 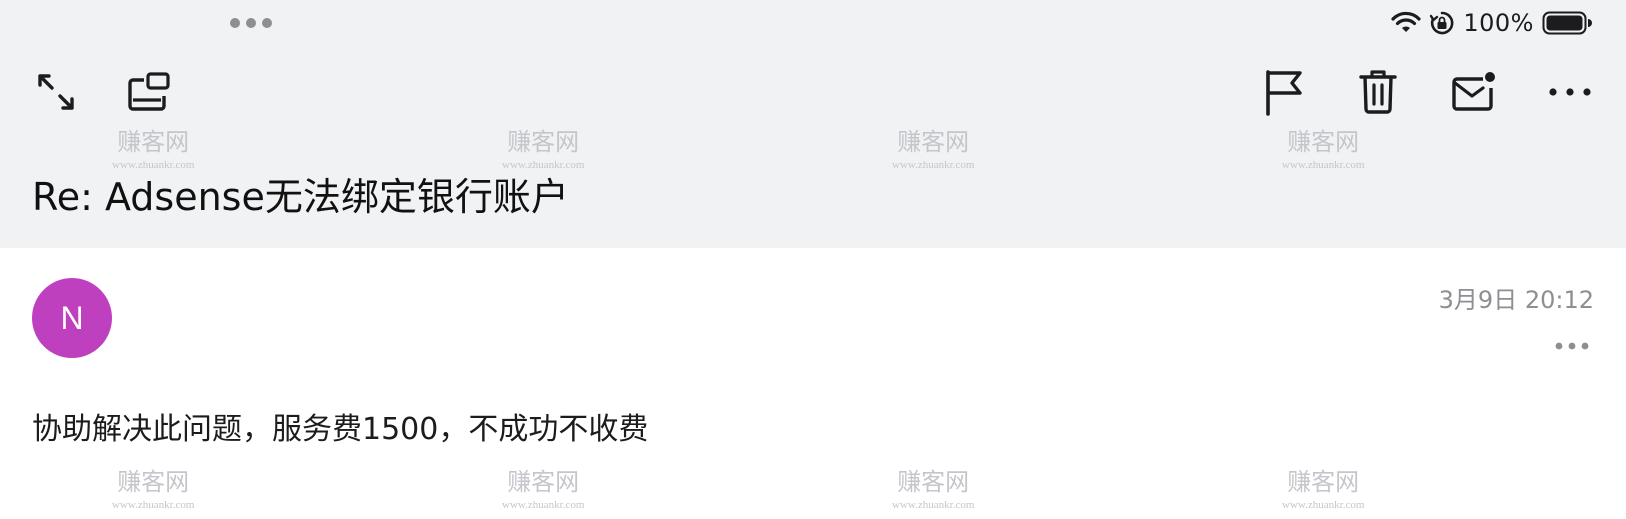 I want to click on expand-icon, so click(x=56, y=92).